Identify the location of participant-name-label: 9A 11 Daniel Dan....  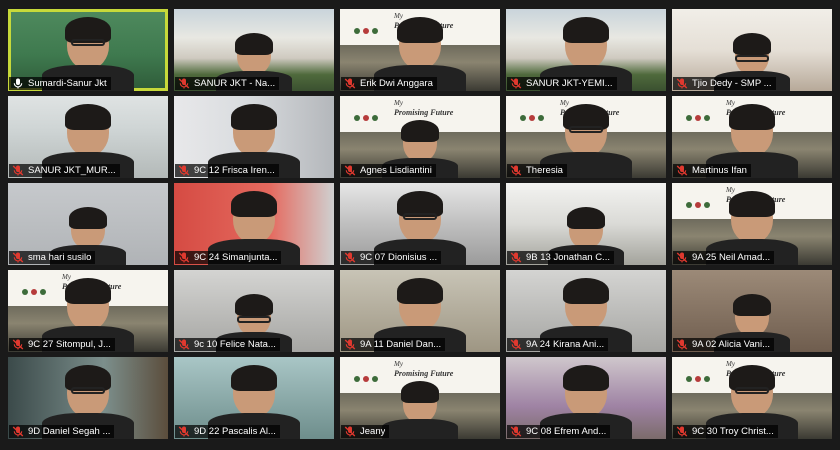
(393, 344).